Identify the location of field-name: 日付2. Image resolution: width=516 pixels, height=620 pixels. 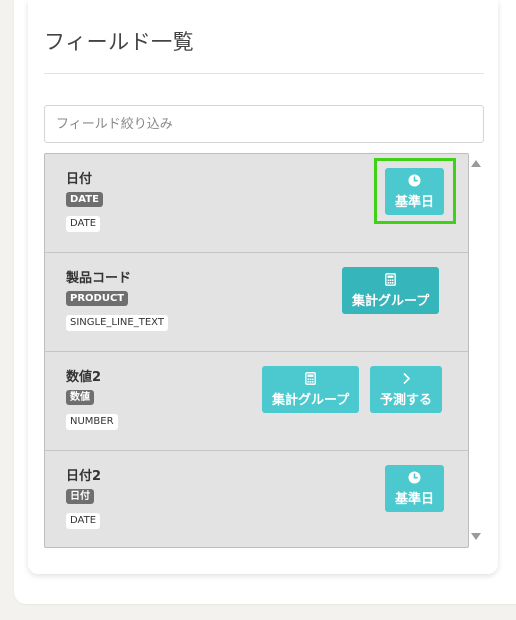
(84, 476).